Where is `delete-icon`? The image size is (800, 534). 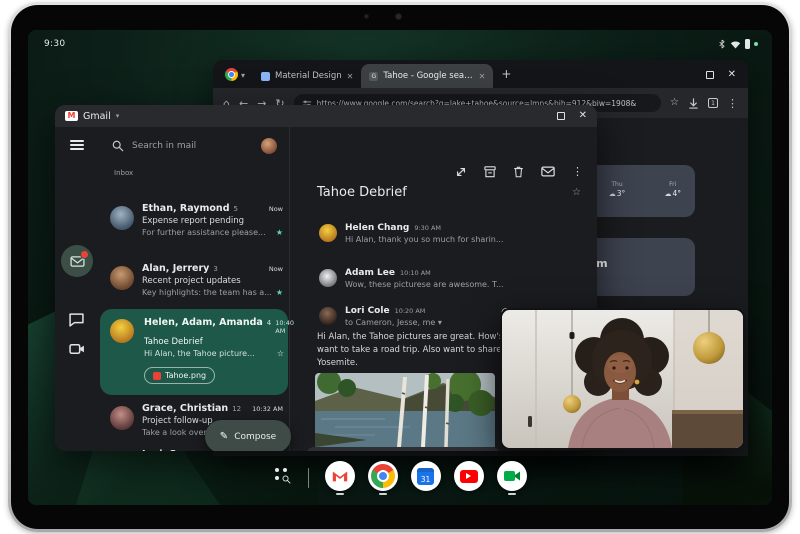
delete-icon is located at coordinates (518, 172).